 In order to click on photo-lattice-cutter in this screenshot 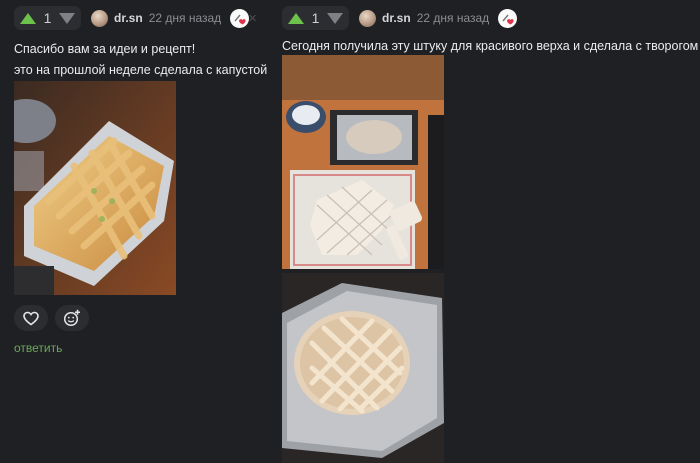, I will do `click(363, 162)`.